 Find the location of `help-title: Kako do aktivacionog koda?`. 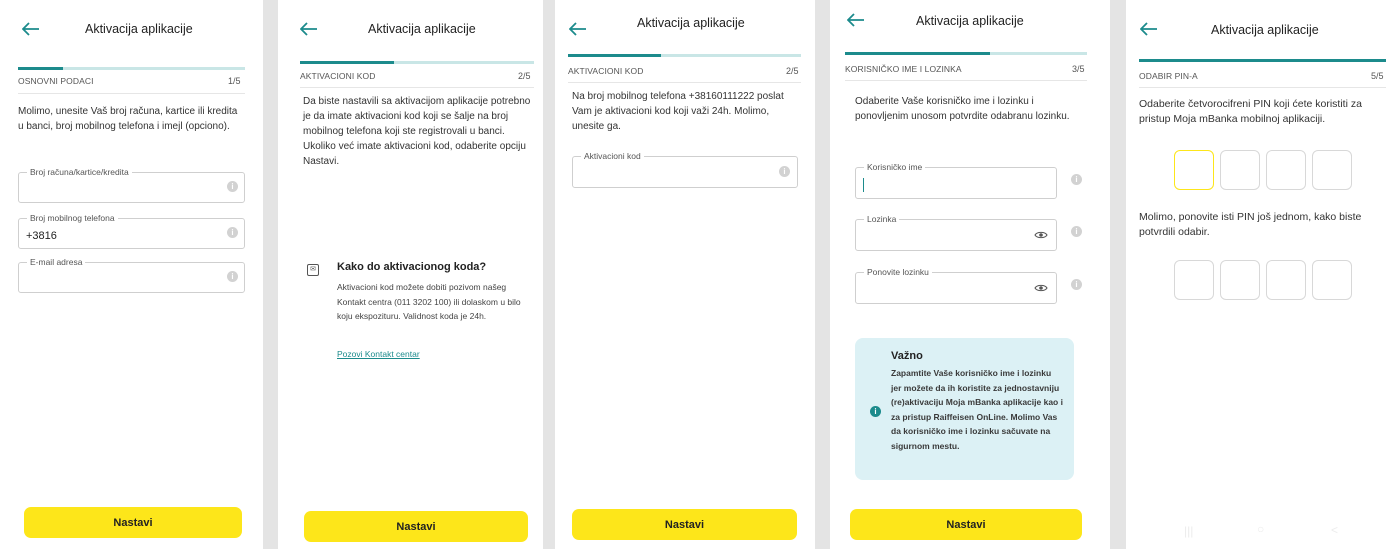

help-title: Kako do aktivacionog koda? is located at coordinates (412, 267).